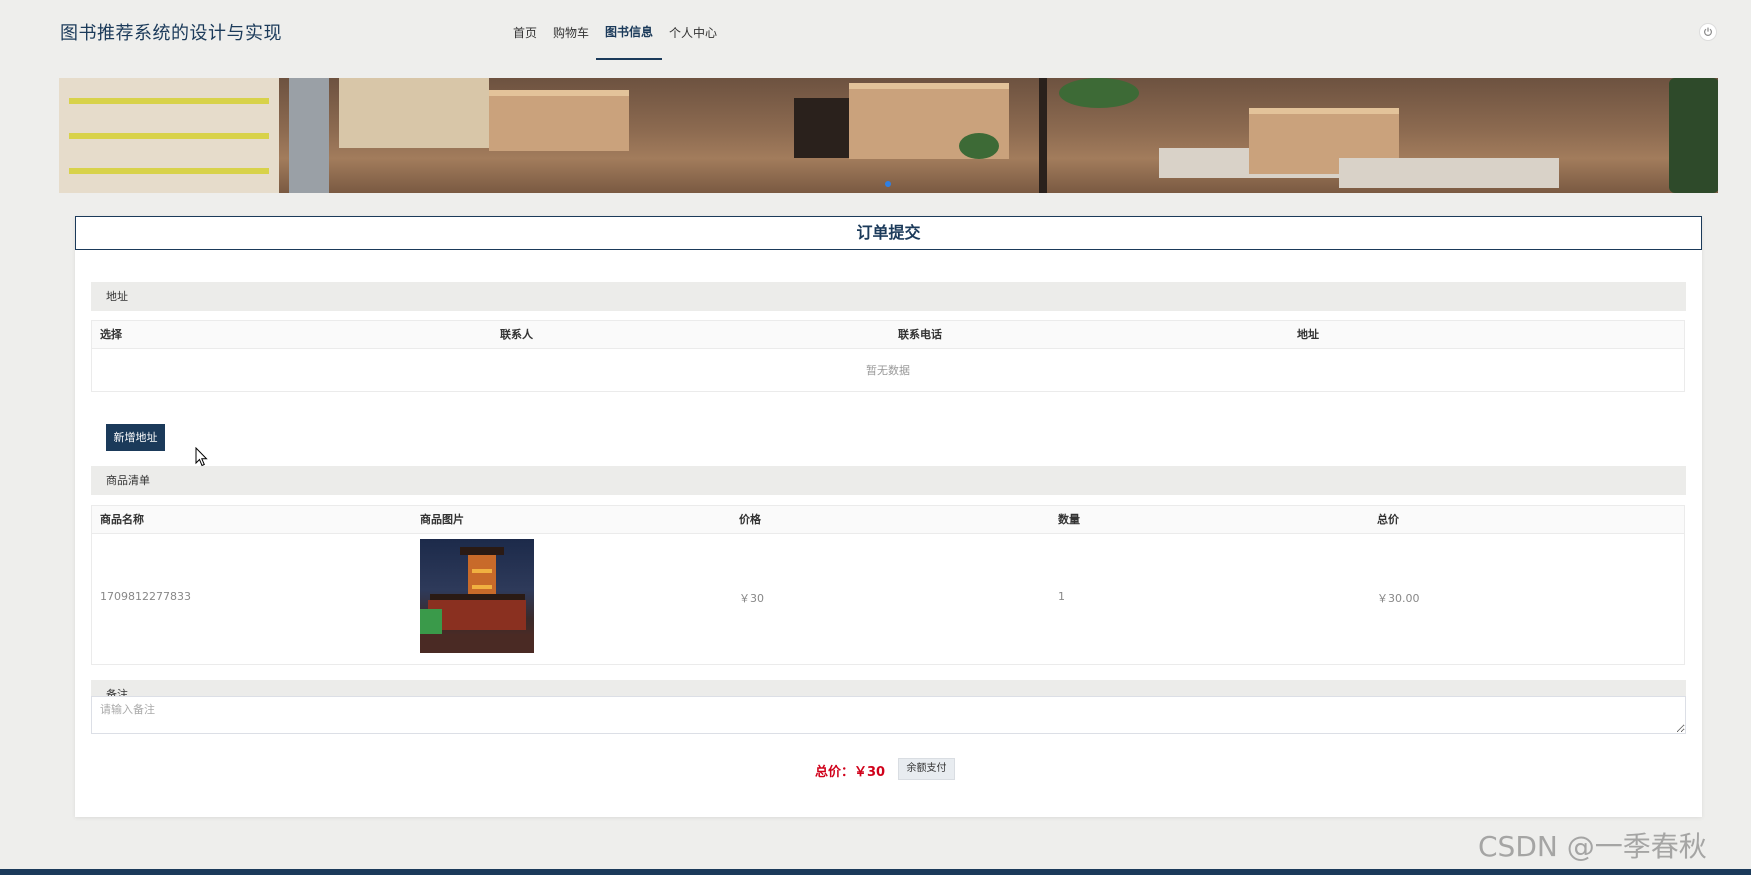  What do you see at coordinates (888, 335) in the screenshot?
I see `address-table-header: 选择 联系人 联系电话 地址` at bounding box center [888, 335].